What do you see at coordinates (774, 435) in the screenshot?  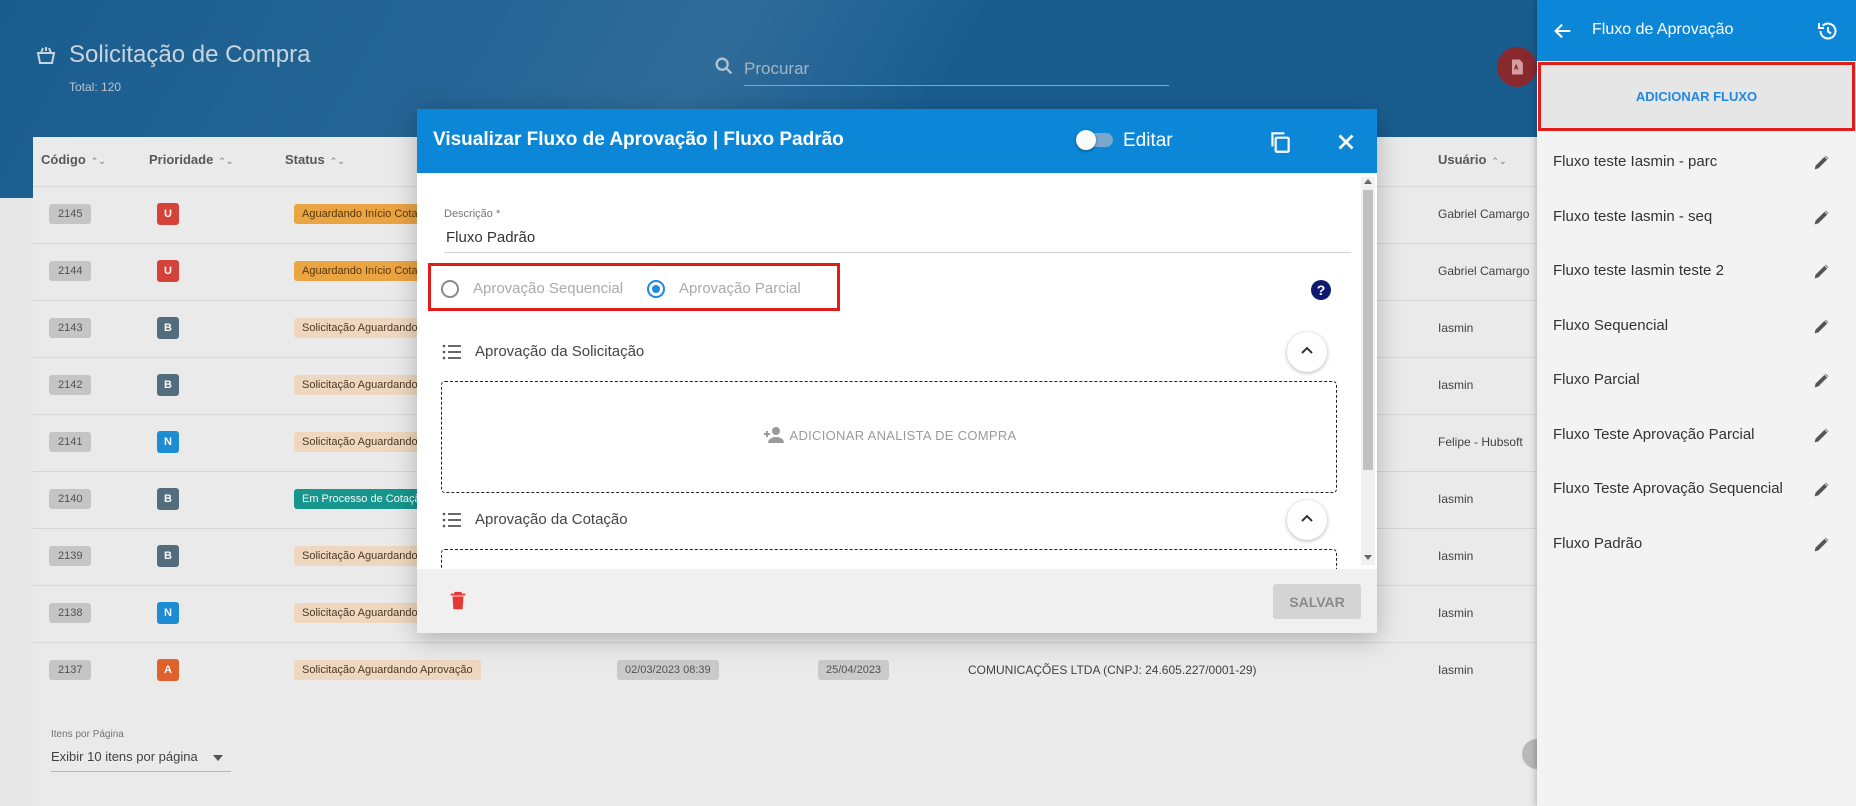 I see `add-person-icon` at bounding box center [774, 435].